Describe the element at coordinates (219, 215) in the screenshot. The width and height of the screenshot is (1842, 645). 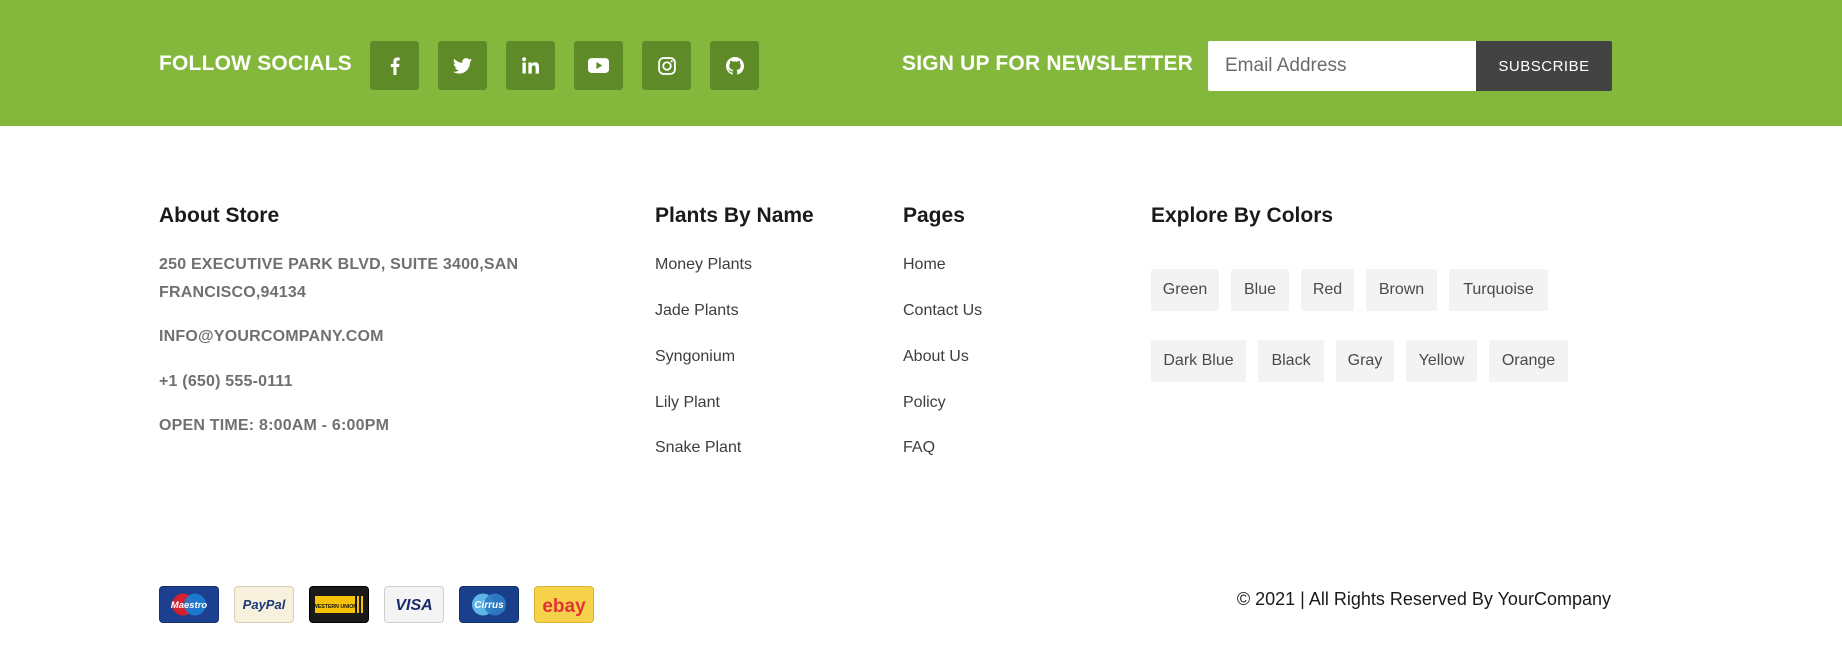
I see `about-store-title: About Store` at that location.